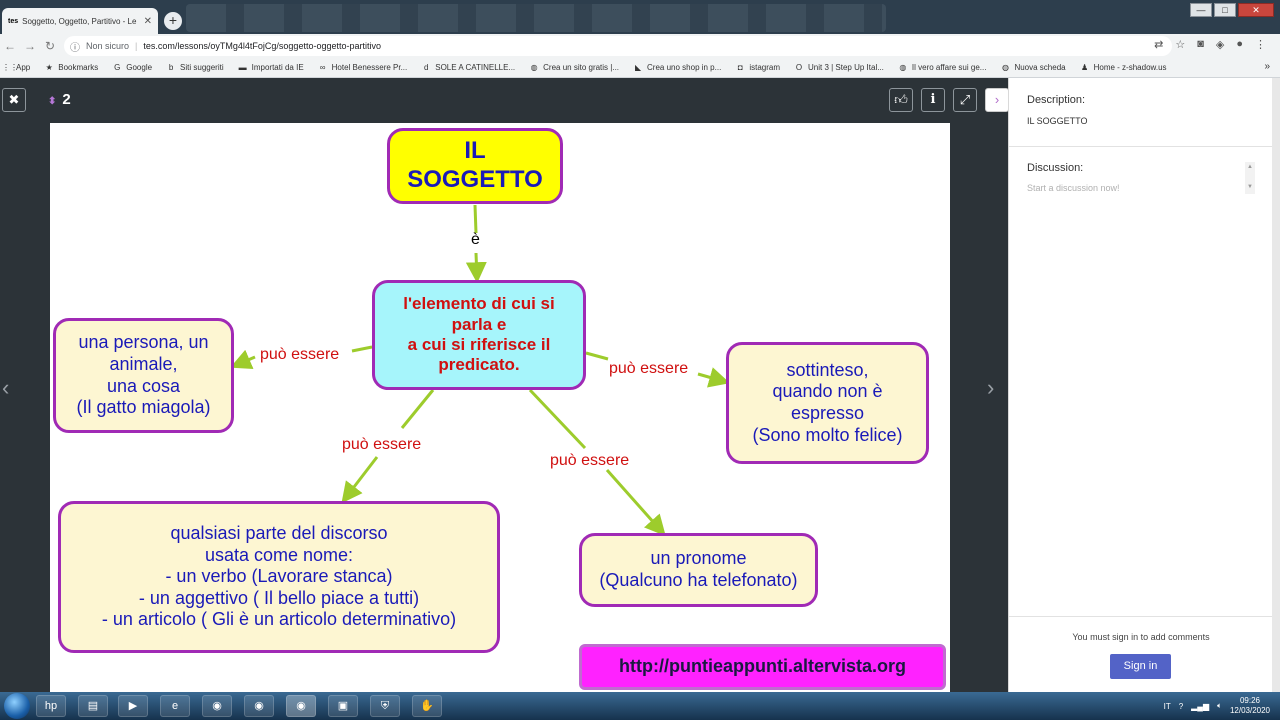  What do you see at coordinates (93, 706) in the screenshot?
I see `file-explorer-icon: ▤` at bounding box center [93, 706].